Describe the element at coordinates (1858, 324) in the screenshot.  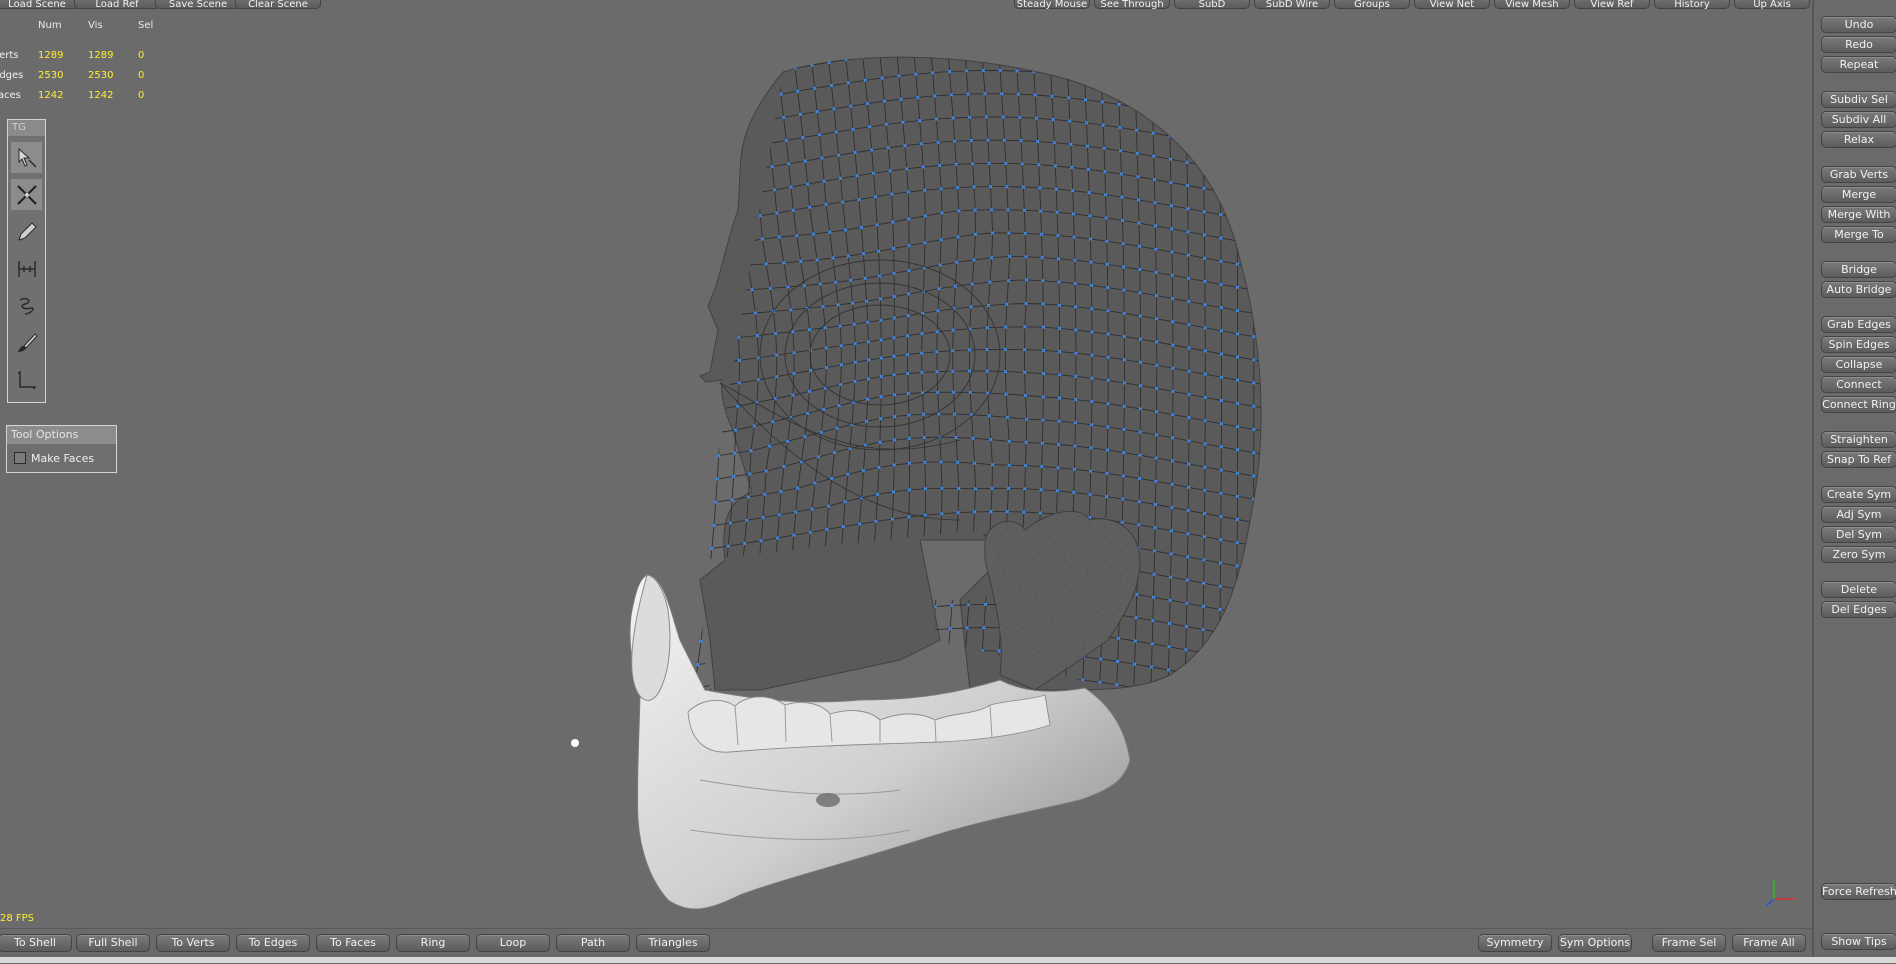
I see `grab-edges-button: Grab Edges` at that location.